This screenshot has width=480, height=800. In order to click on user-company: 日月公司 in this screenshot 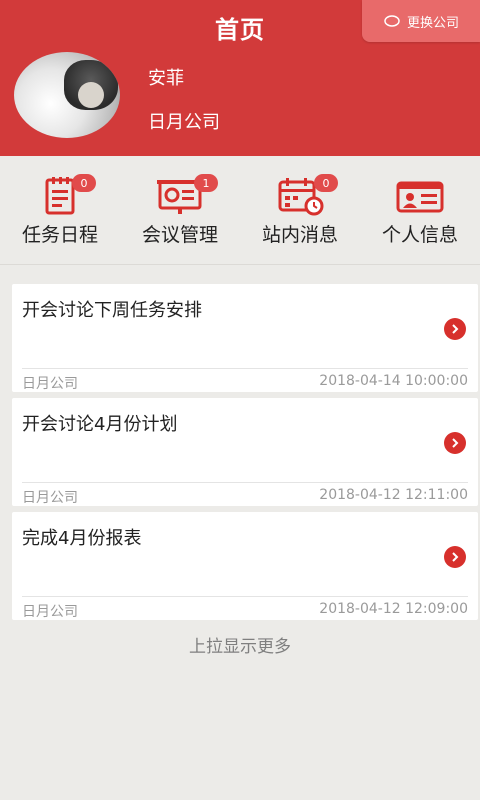, I will do `click(184, 122)`.